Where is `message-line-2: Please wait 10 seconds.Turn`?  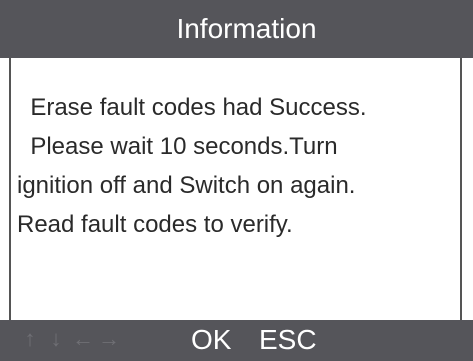 message-line-2: Please wait 10 seconds.Turn is located at coordinates (177, 146).